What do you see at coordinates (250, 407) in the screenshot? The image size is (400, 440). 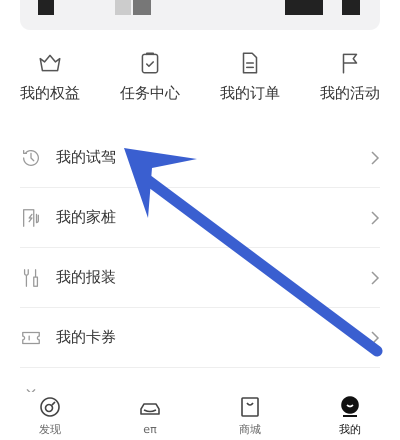 I see `shopping-bag-icon` at bounding box center [250, 407].